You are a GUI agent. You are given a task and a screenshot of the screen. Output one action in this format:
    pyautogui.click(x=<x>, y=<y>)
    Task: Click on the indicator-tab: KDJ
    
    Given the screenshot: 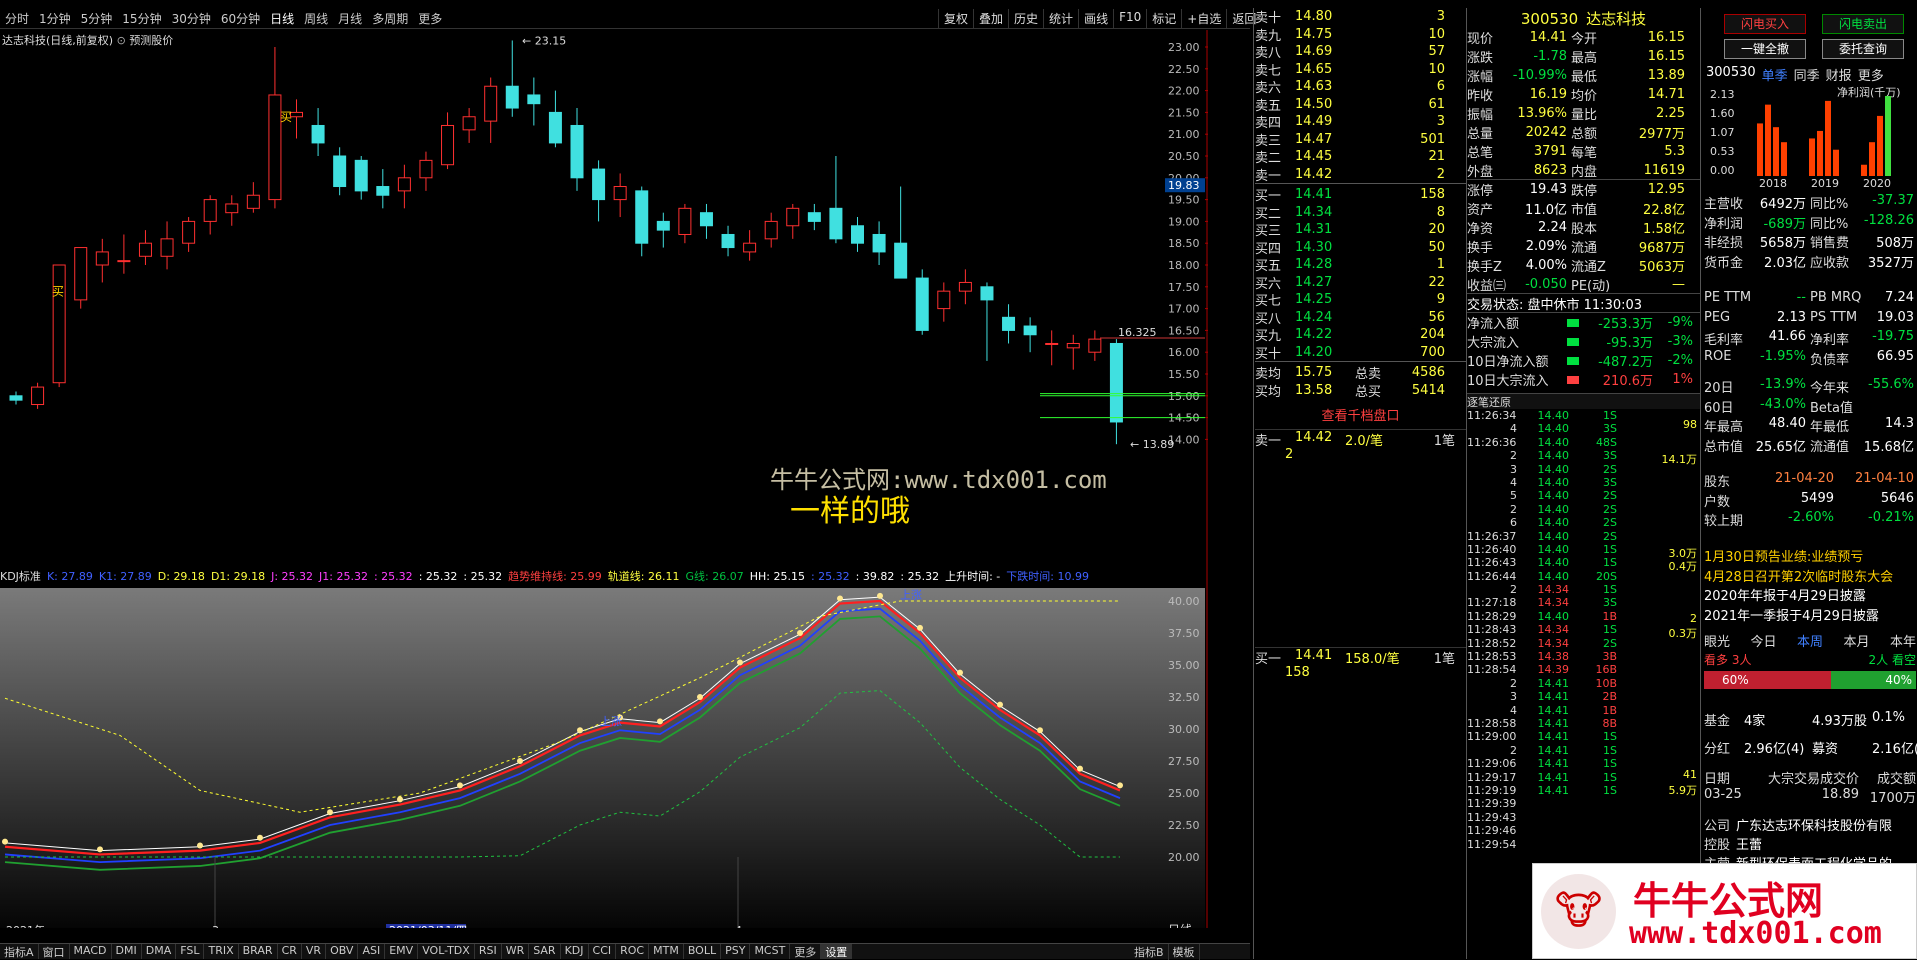 What is the action you would take?
    pyautogui.click(x=575, y=951)
    